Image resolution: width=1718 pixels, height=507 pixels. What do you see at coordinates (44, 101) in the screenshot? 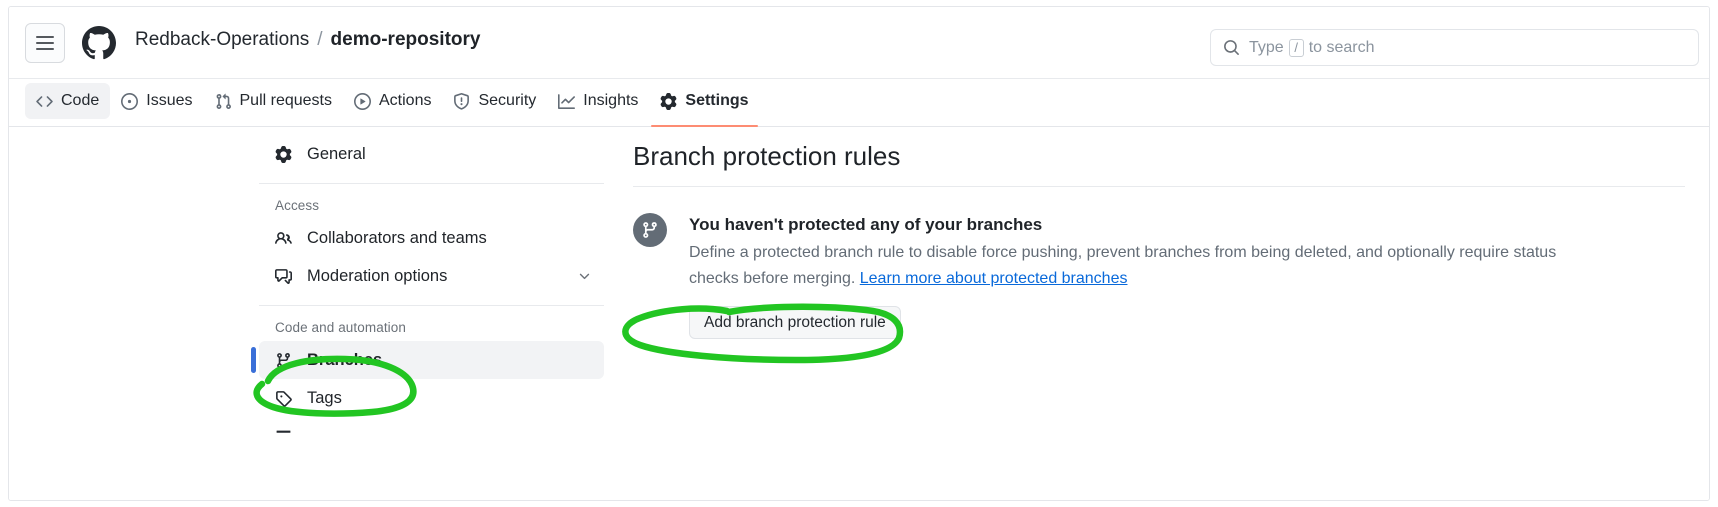
I see `code-icon` at bounding box center [44, 101].